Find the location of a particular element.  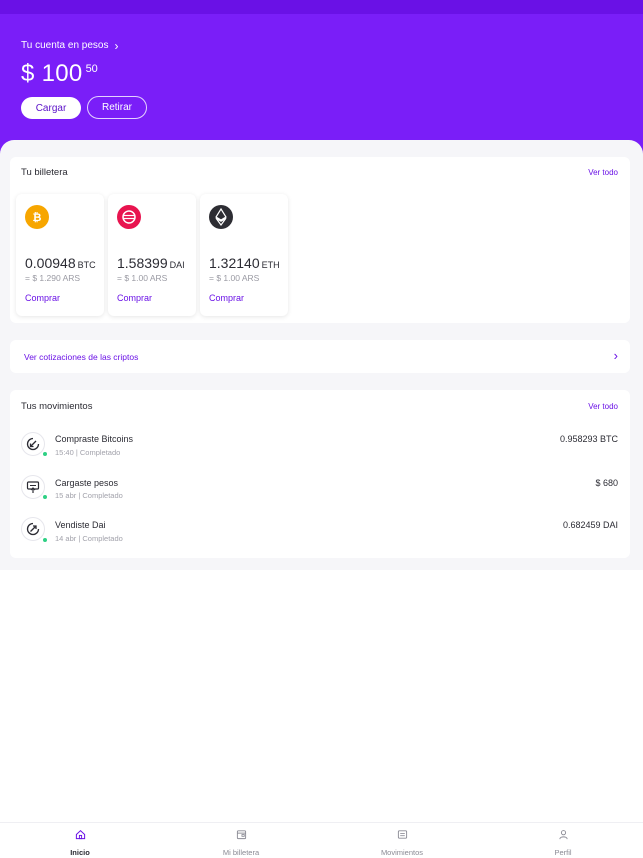

balance-main: $ 100 is located at coordinates (52, 73).